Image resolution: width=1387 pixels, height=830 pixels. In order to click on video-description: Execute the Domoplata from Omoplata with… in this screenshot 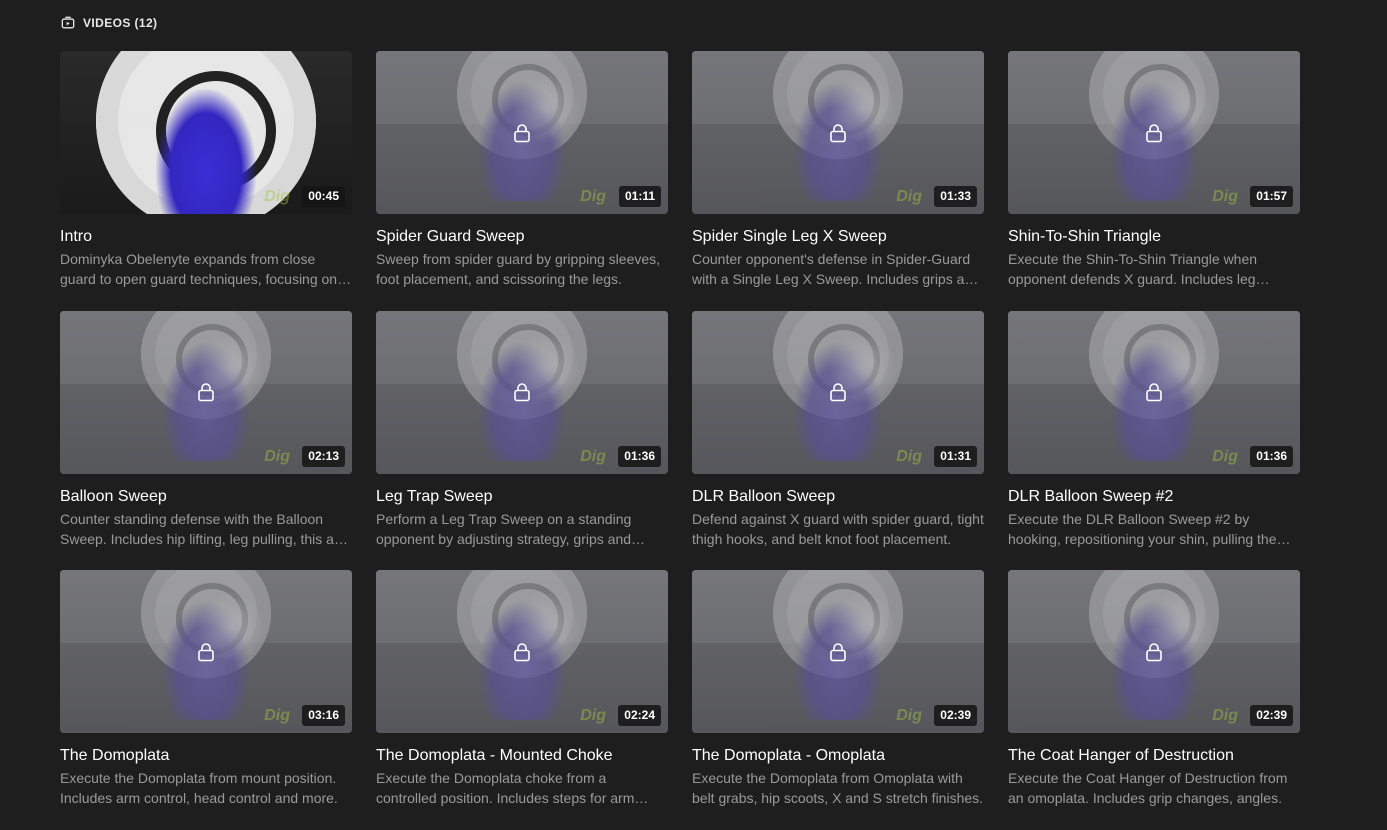, I will do `click(838, 788)`.